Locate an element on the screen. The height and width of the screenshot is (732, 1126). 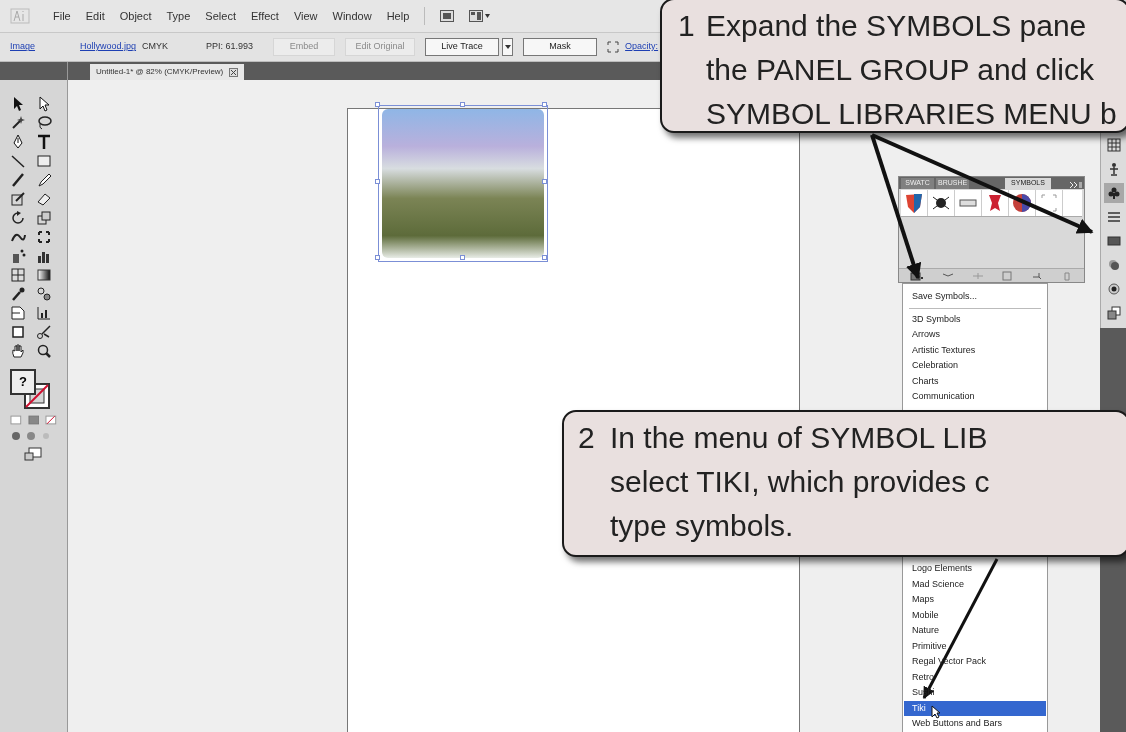
ppi-label: PPI: 61.993 is located at coordinates (230, 47).